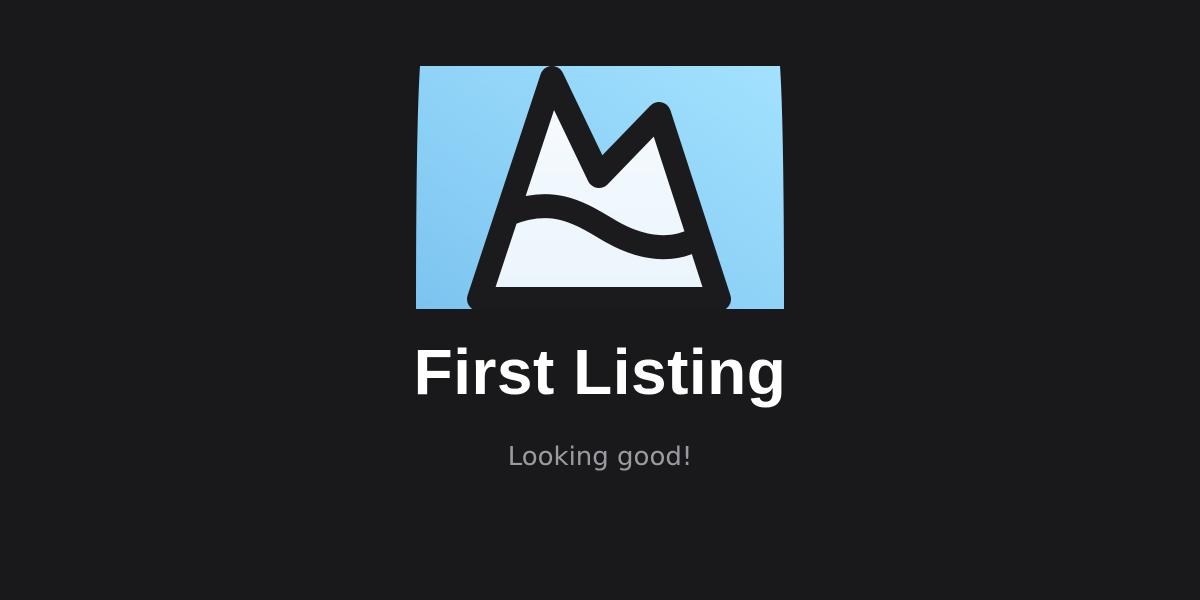 This screenshot has width=1200, height=600. Describe the element at coordinates (600, 372) in the screenshot. I see `achievement-title: First Listing` at that location.